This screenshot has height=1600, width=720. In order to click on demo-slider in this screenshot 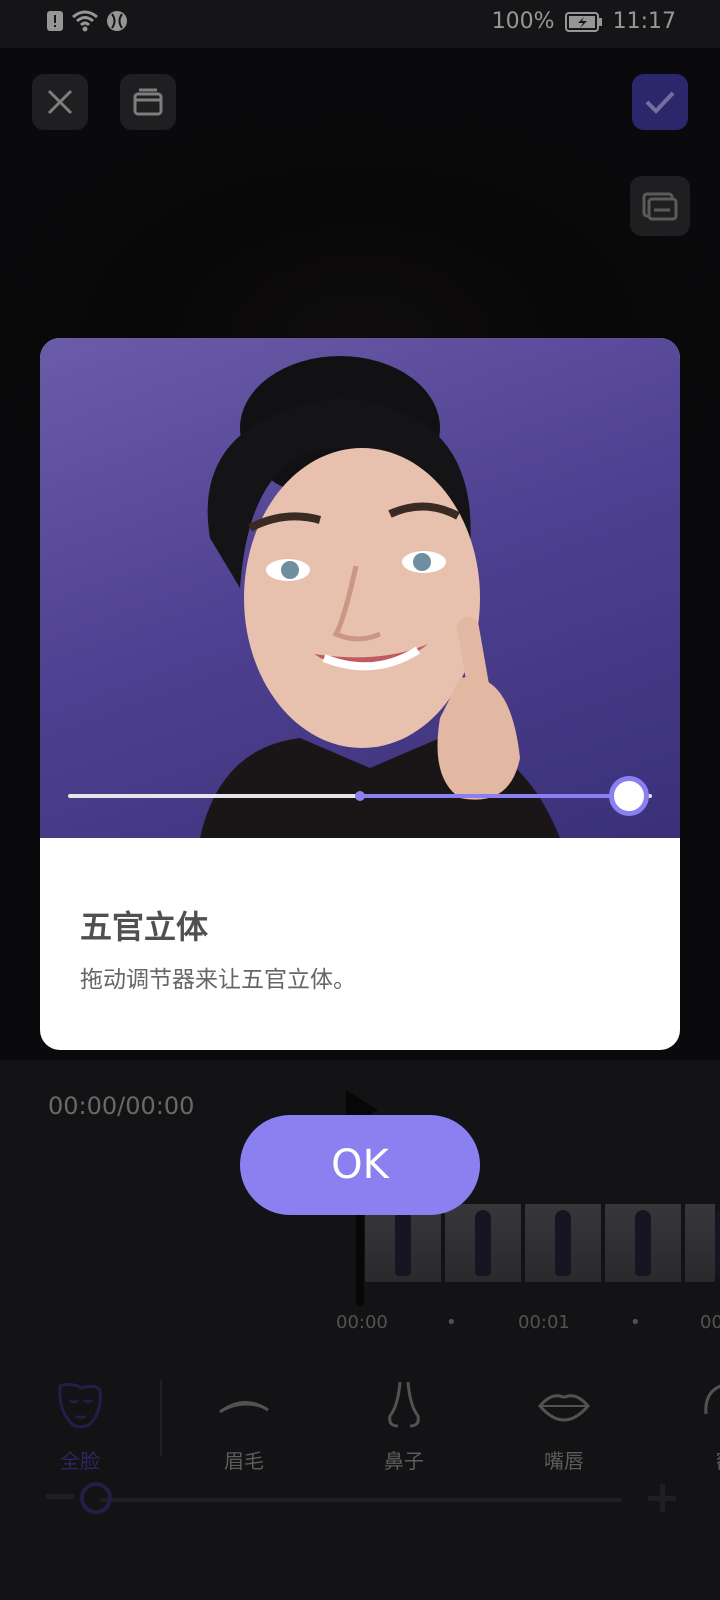, I will do `click(360, 796)`.